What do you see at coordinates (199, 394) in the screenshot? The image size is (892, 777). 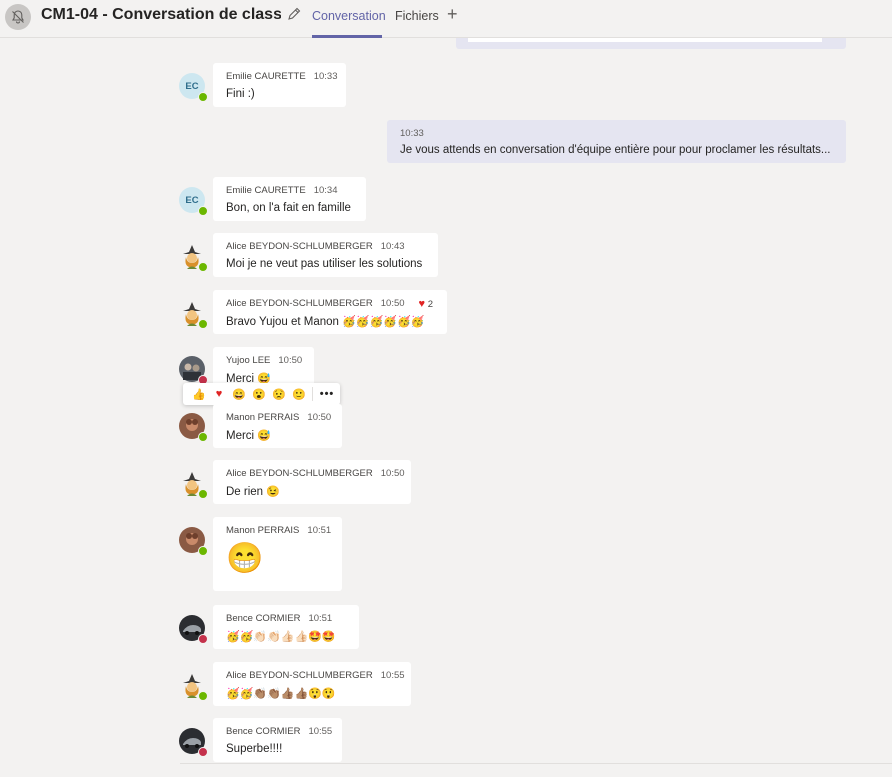 I see `like-icon: 👍` at bounding box center [199, 394].